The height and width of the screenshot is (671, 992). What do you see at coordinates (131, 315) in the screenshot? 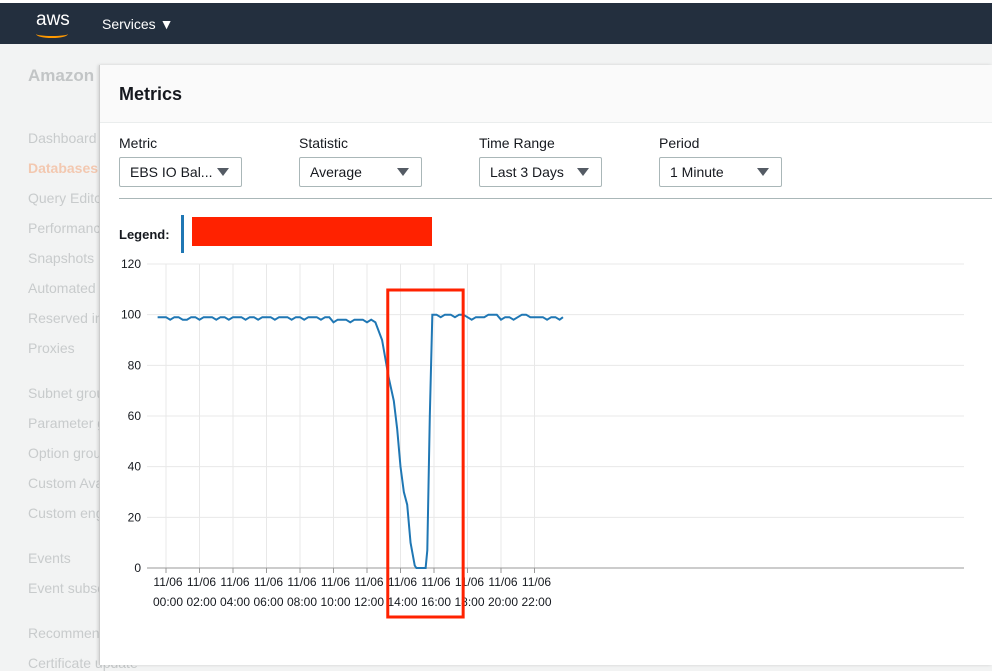
I see `y-tick-label: 100` at bounding box center [131, 315].